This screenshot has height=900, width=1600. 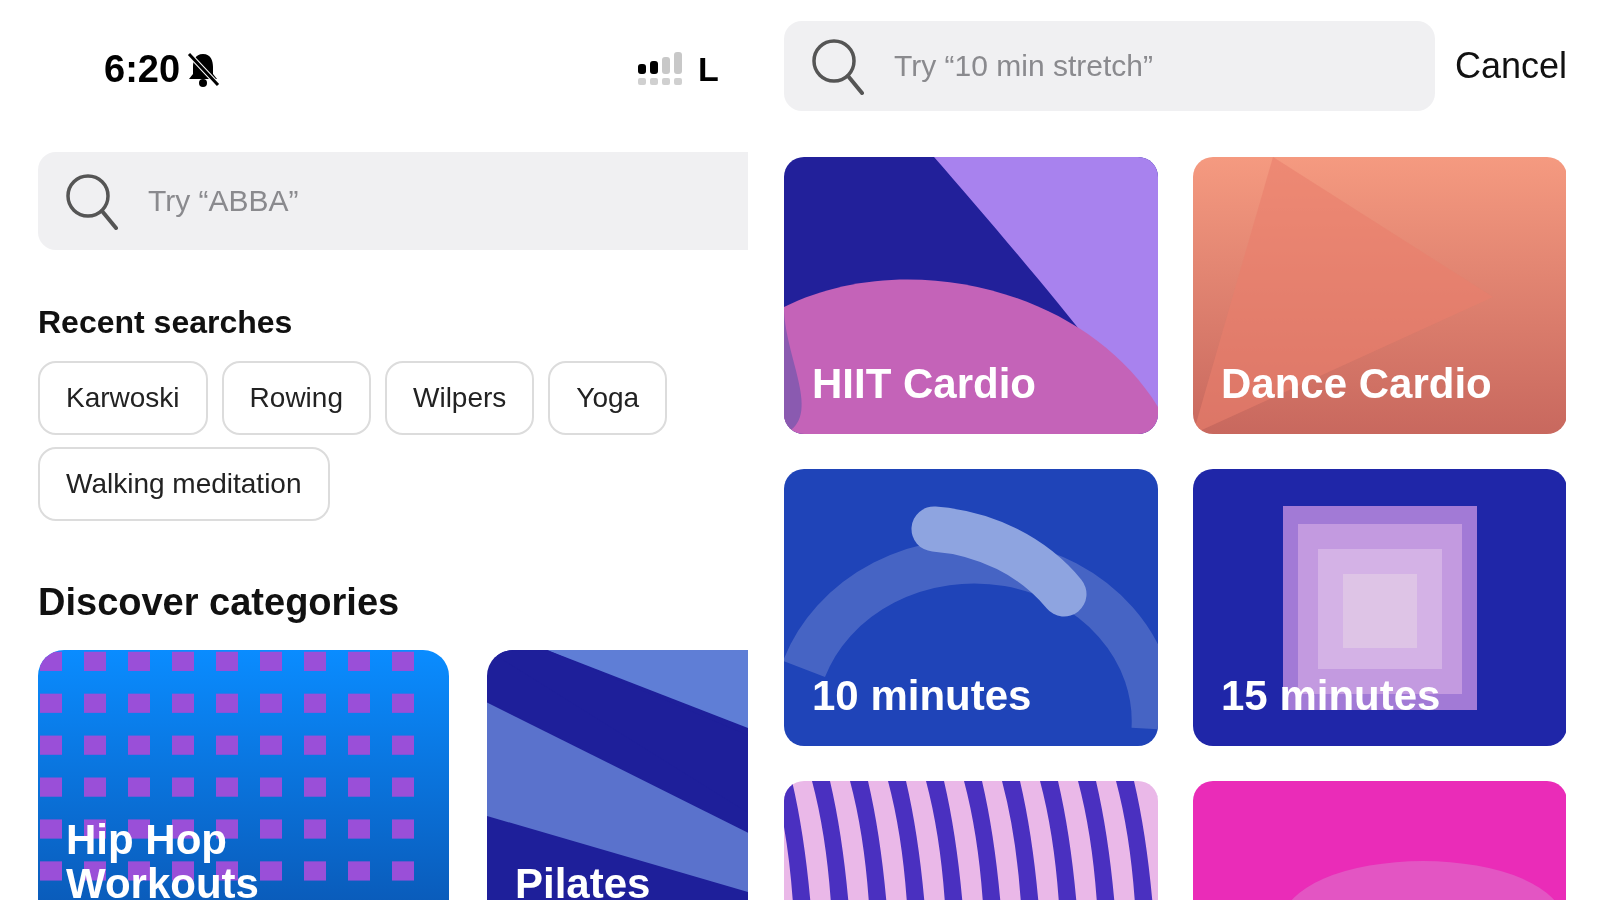 What do you see at coordinates (460, 398) in the screenshot?
I see `recent-search-chip: Wilpers` at bounding box center [460, 398].